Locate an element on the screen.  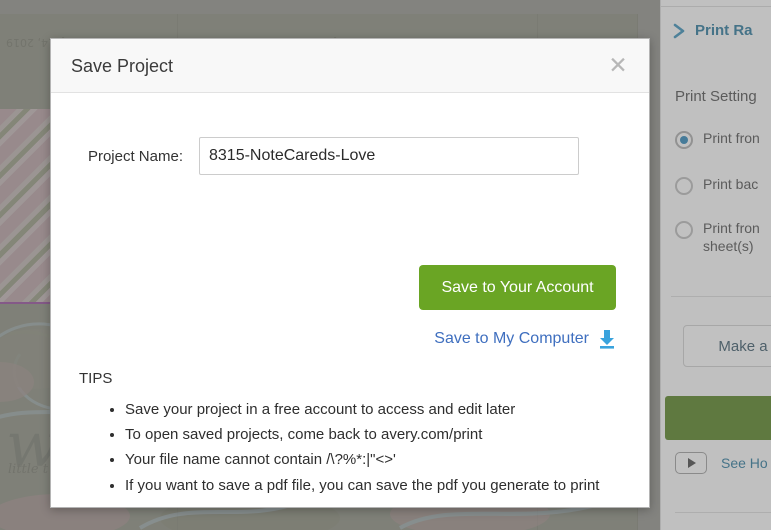
project-name-field-row: Project Name: is located at coordinates (350, 156).